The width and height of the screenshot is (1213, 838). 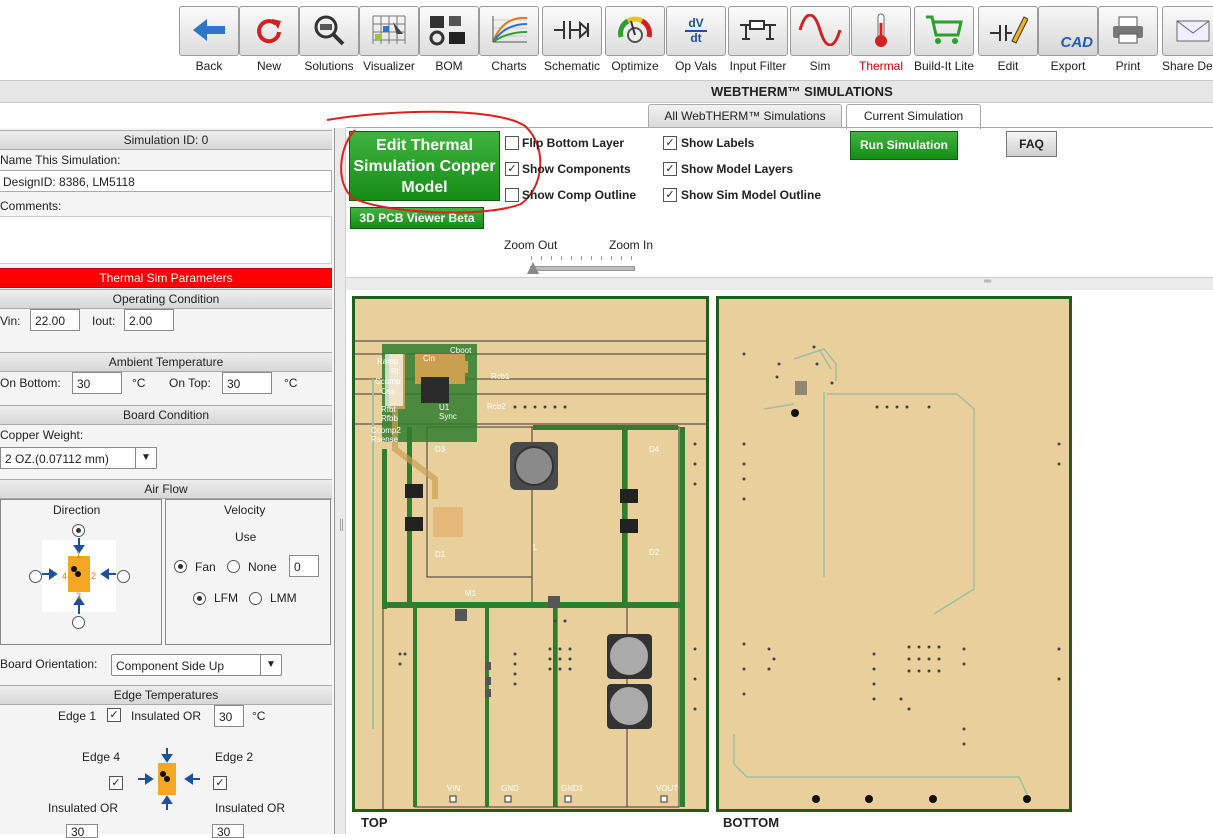 I want to click on on-top-input: 30, so click(x=247, y=383).